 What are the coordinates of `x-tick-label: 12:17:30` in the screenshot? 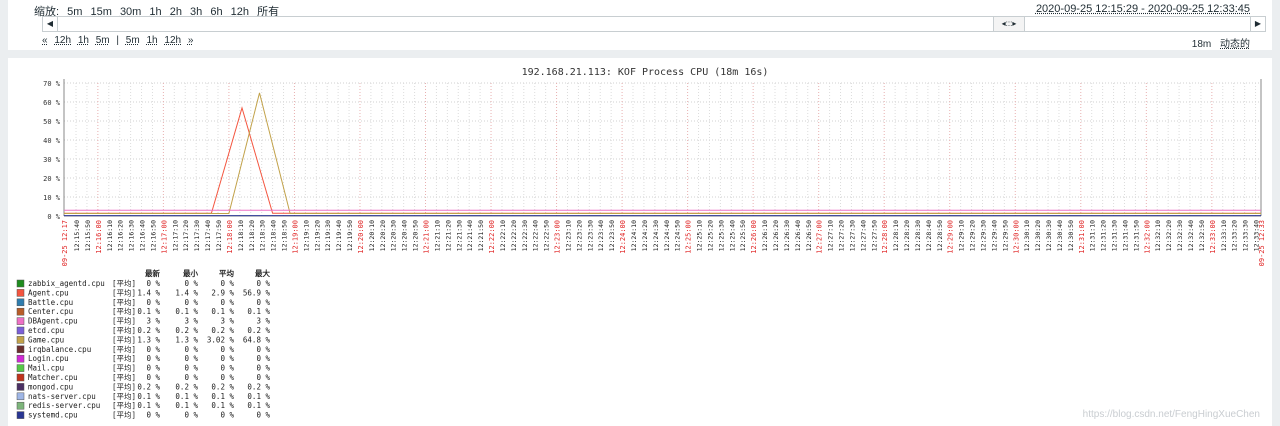 It's located at (197, 235).